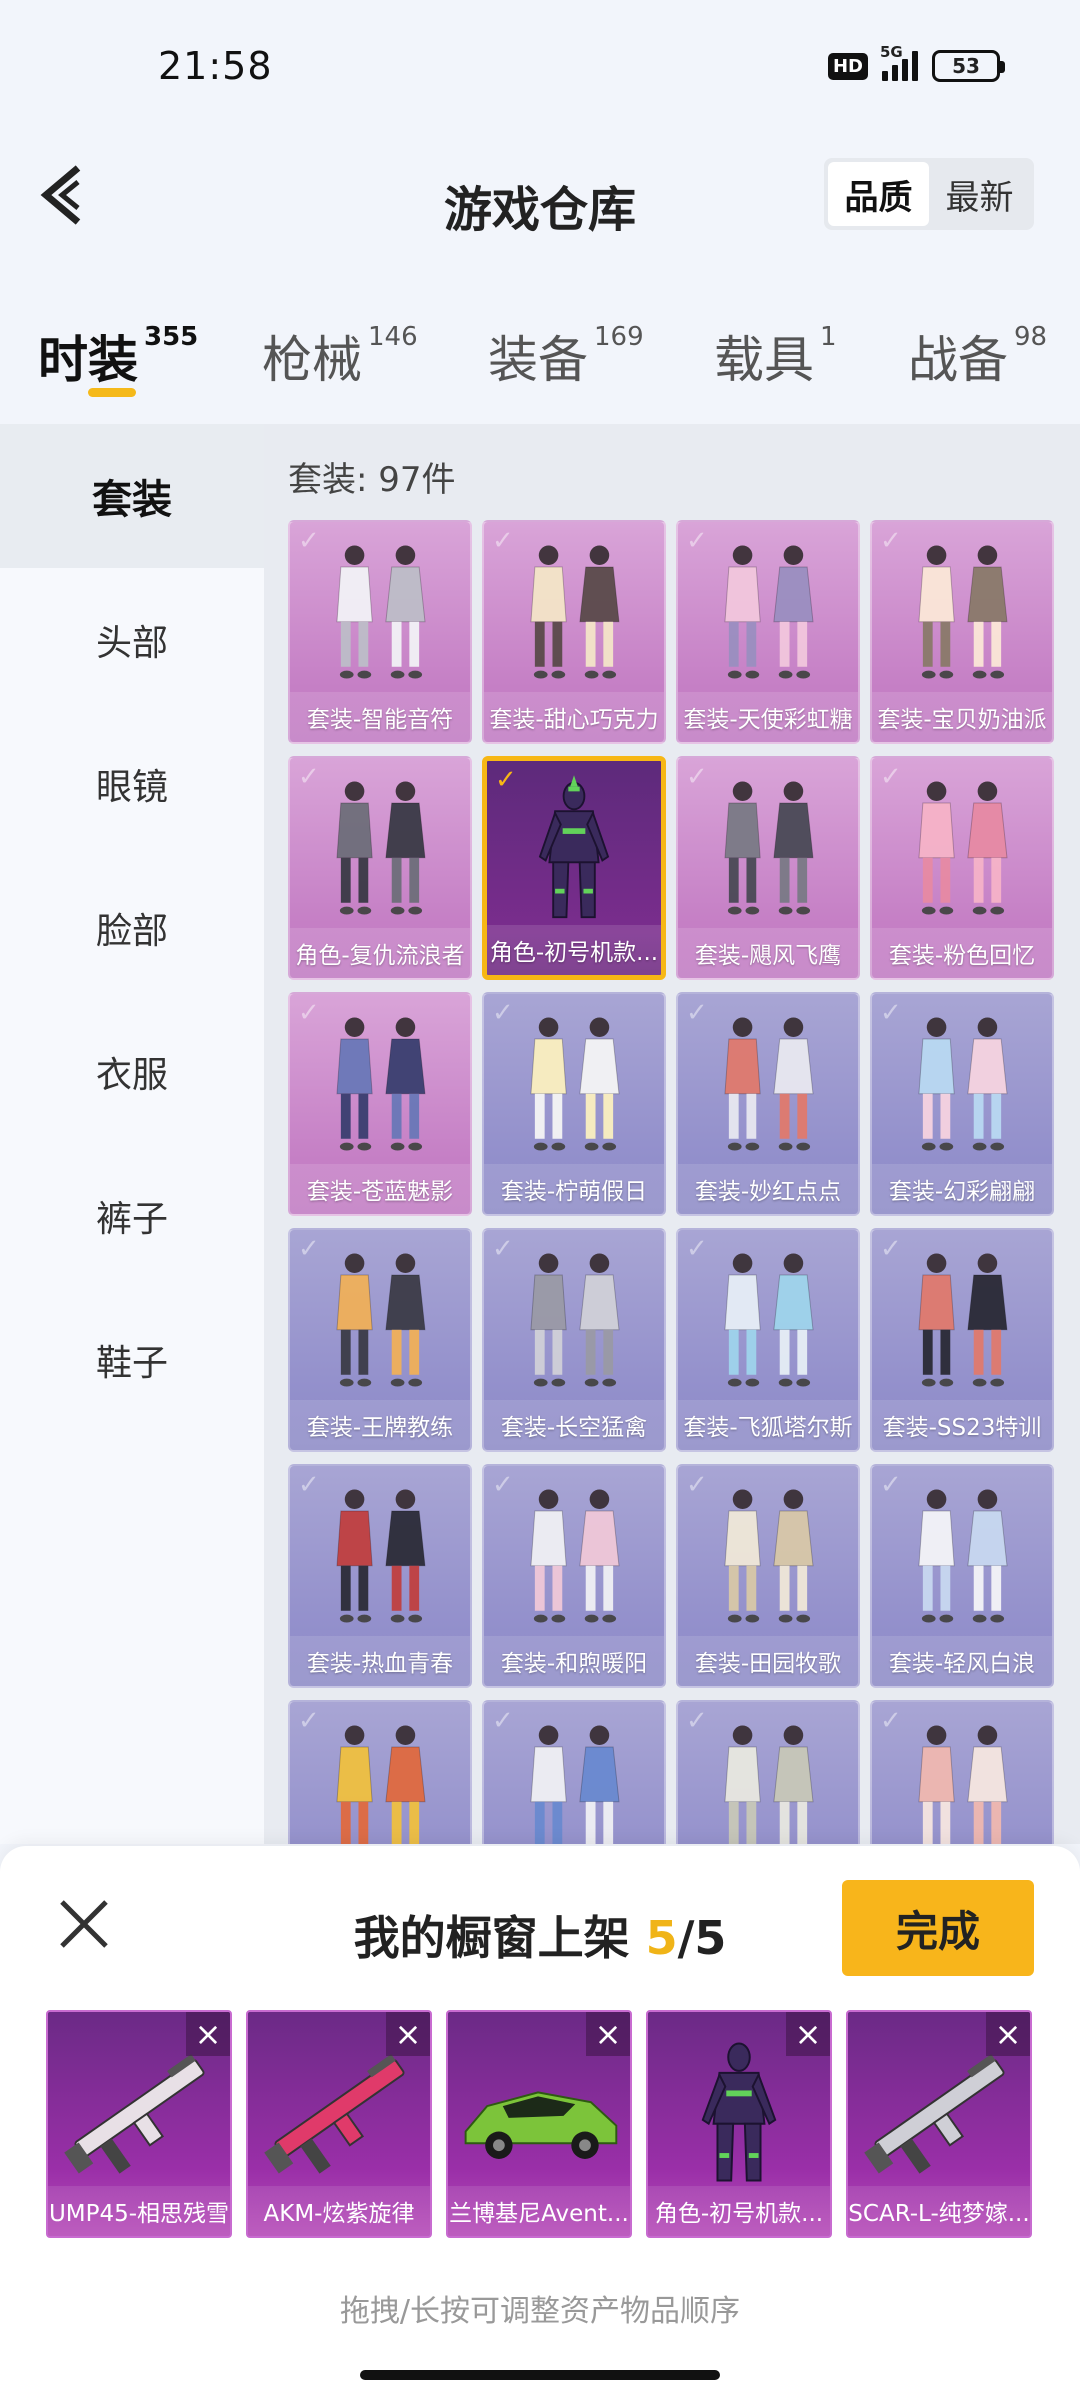  I want to click on outfit-card: ✓ 套装-天使彩虹糖, so click(768, 632).